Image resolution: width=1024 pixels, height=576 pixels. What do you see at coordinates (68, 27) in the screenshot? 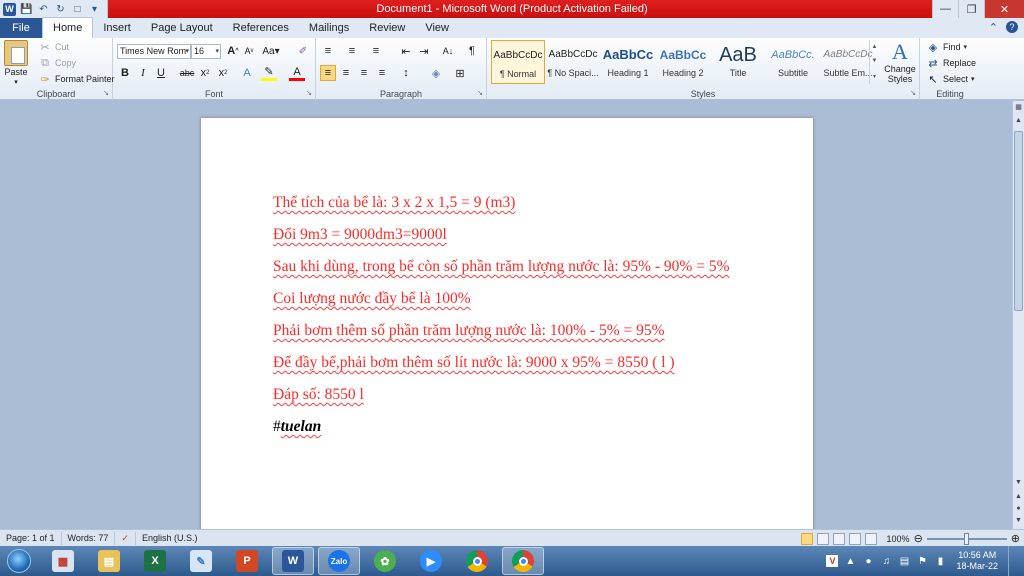
I see `tab-home: Home` at bounding box center [68, 27].